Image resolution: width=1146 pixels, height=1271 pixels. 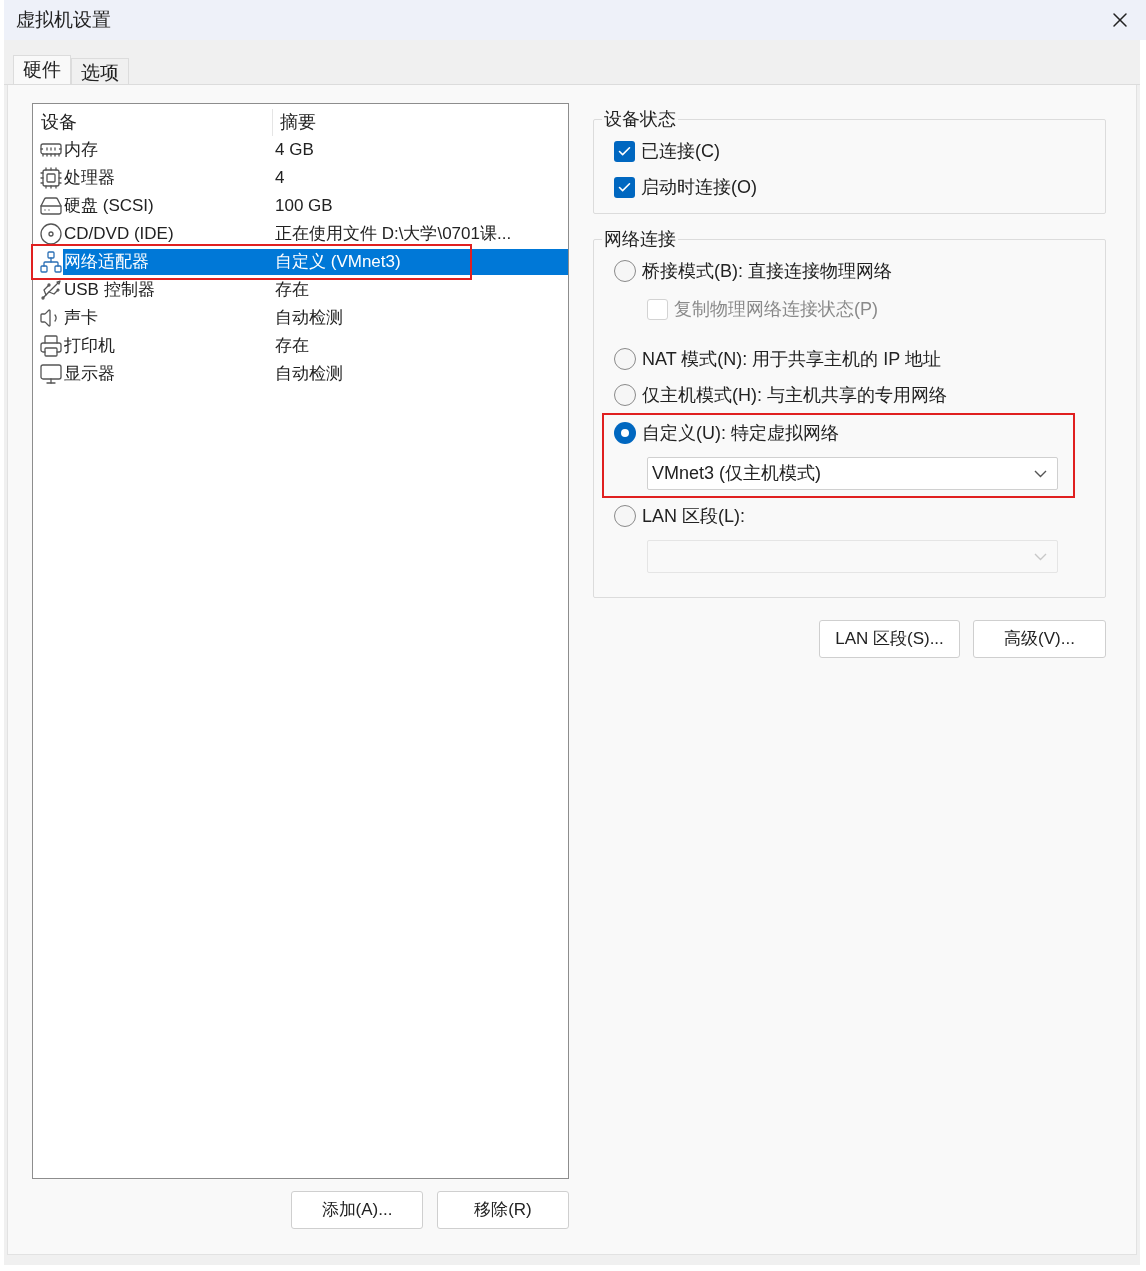 What do you see at coordinates (693, 516) in the screenshot?
I see `radio-label: LAN 区段(L):` at bounding box center [693, 516].